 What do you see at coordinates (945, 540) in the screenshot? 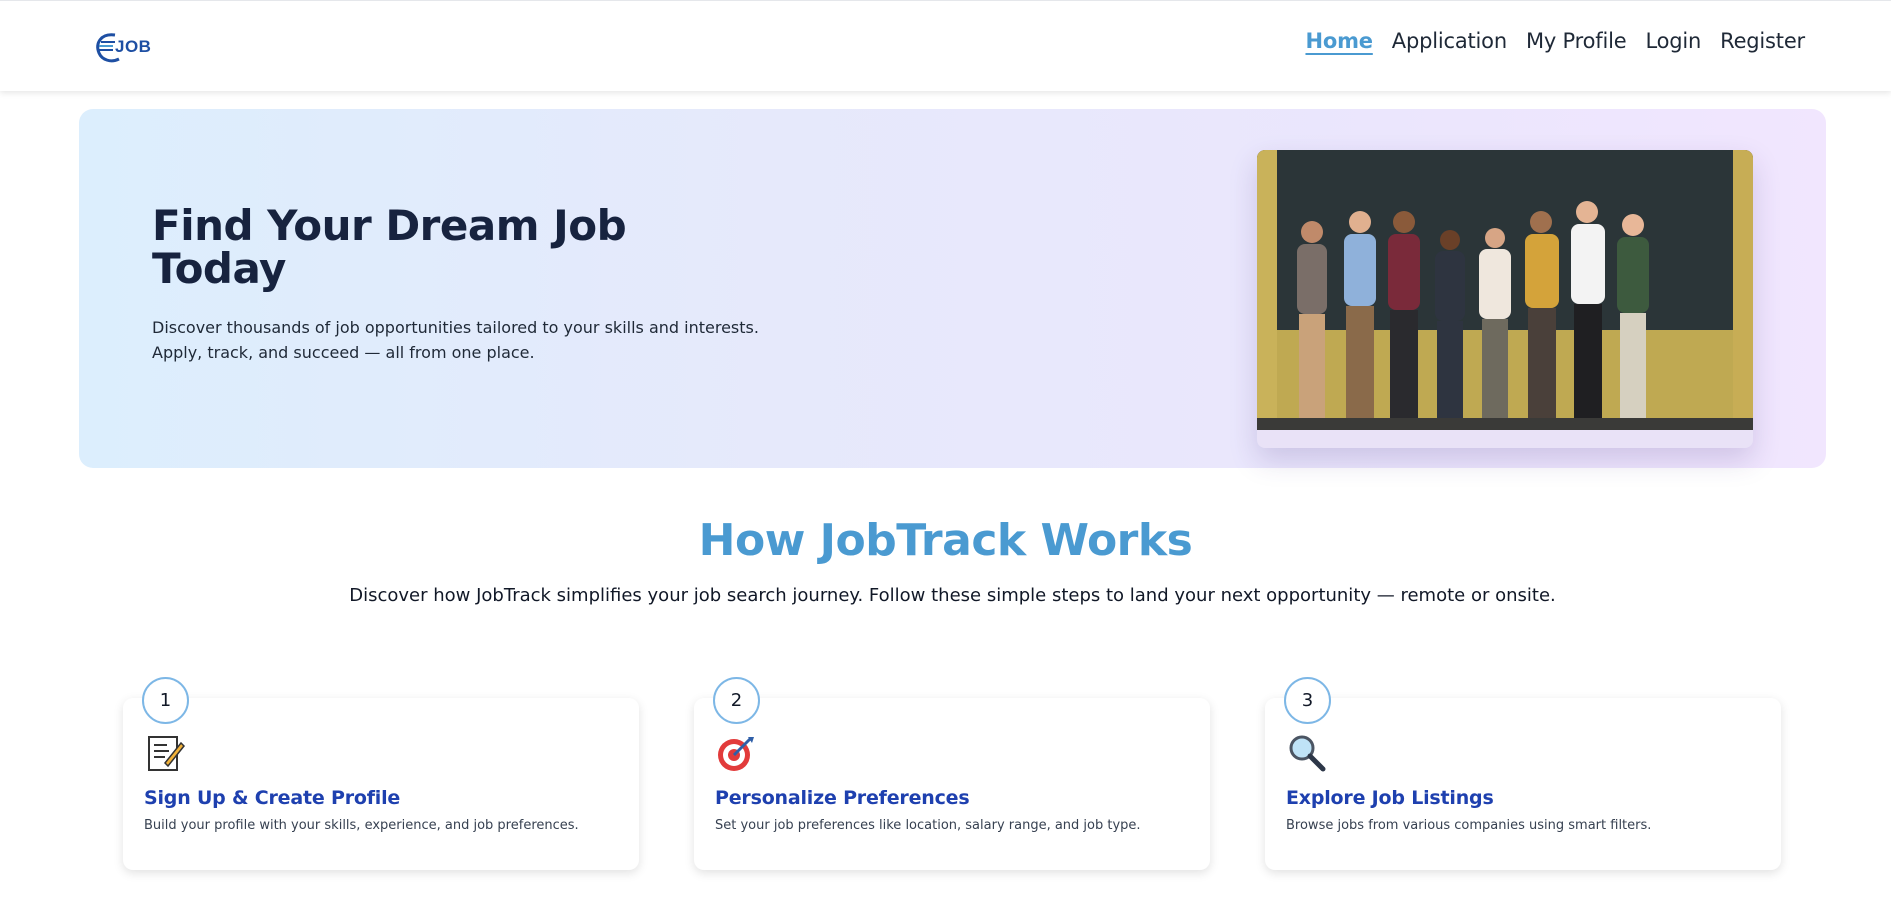
I see `how-section-title: How JobTrack Works` at bounding box center [945, 540].